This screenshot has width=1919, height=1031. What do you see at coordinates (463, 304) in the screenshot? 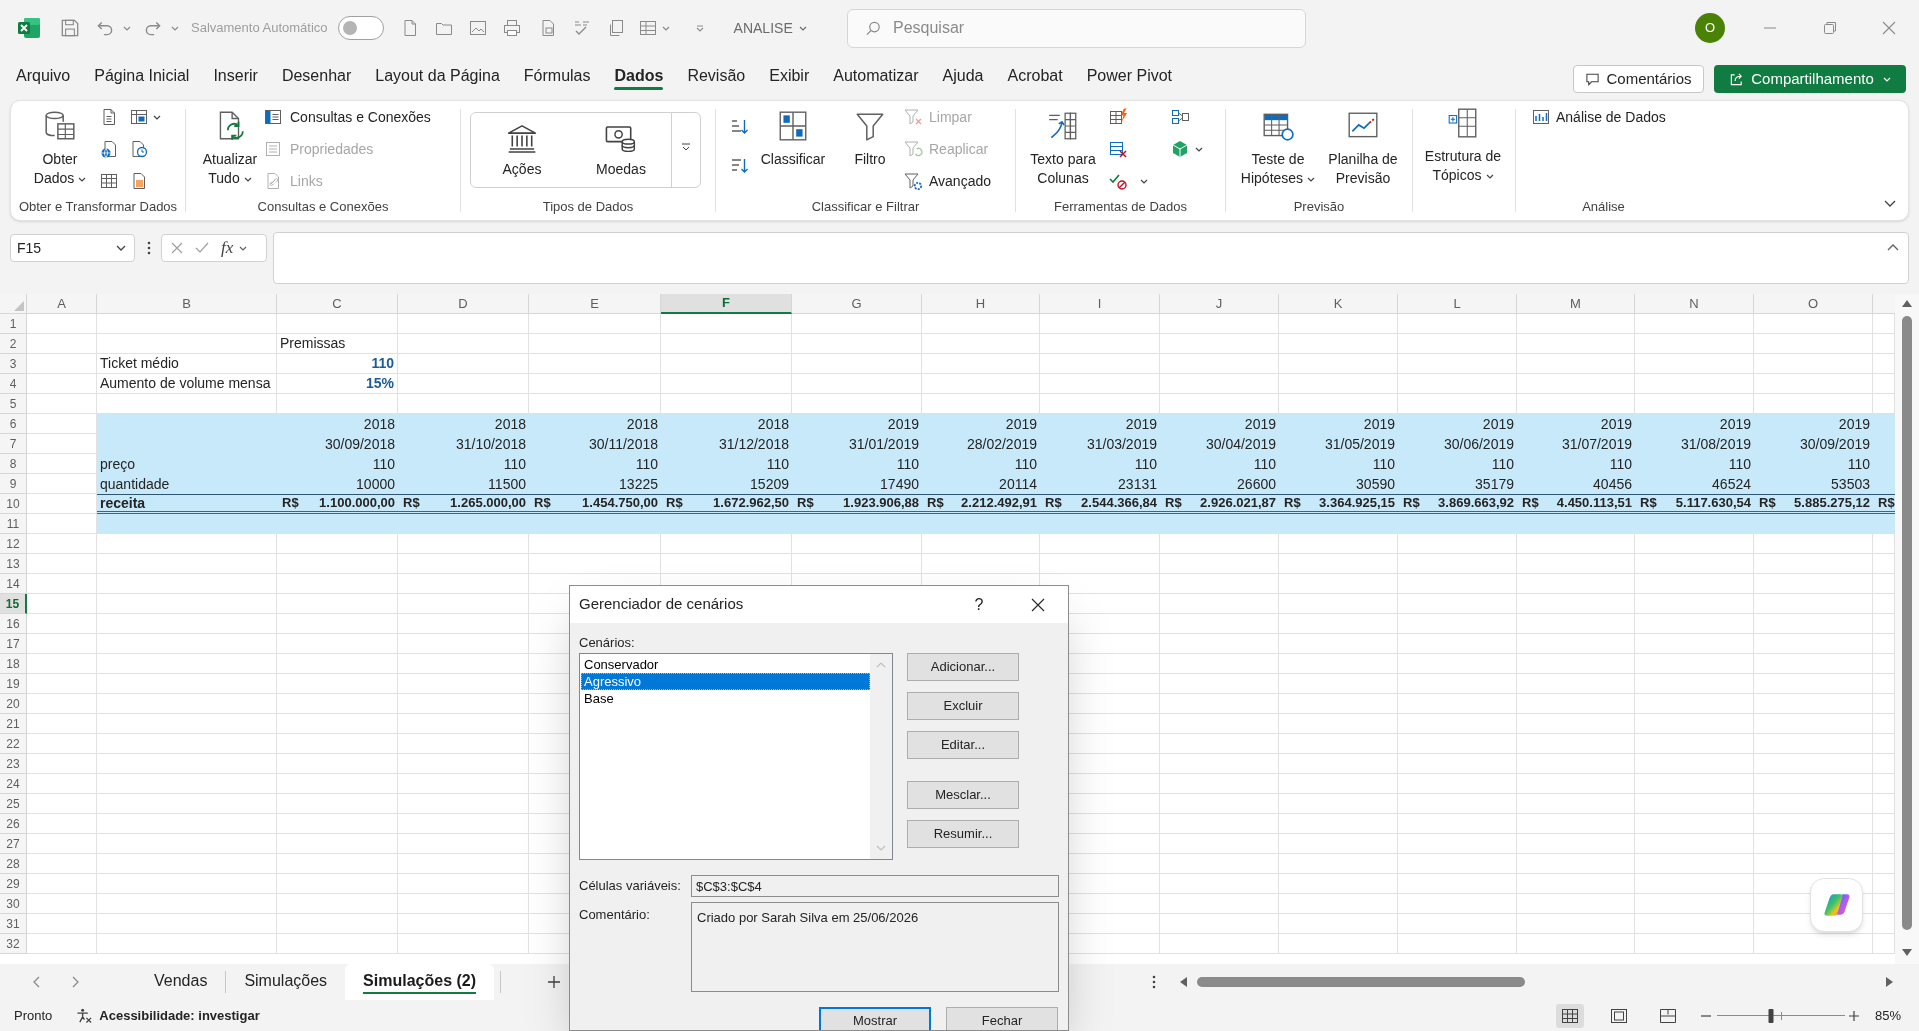
I see `column-header: D` at bounding box center [463, 304].